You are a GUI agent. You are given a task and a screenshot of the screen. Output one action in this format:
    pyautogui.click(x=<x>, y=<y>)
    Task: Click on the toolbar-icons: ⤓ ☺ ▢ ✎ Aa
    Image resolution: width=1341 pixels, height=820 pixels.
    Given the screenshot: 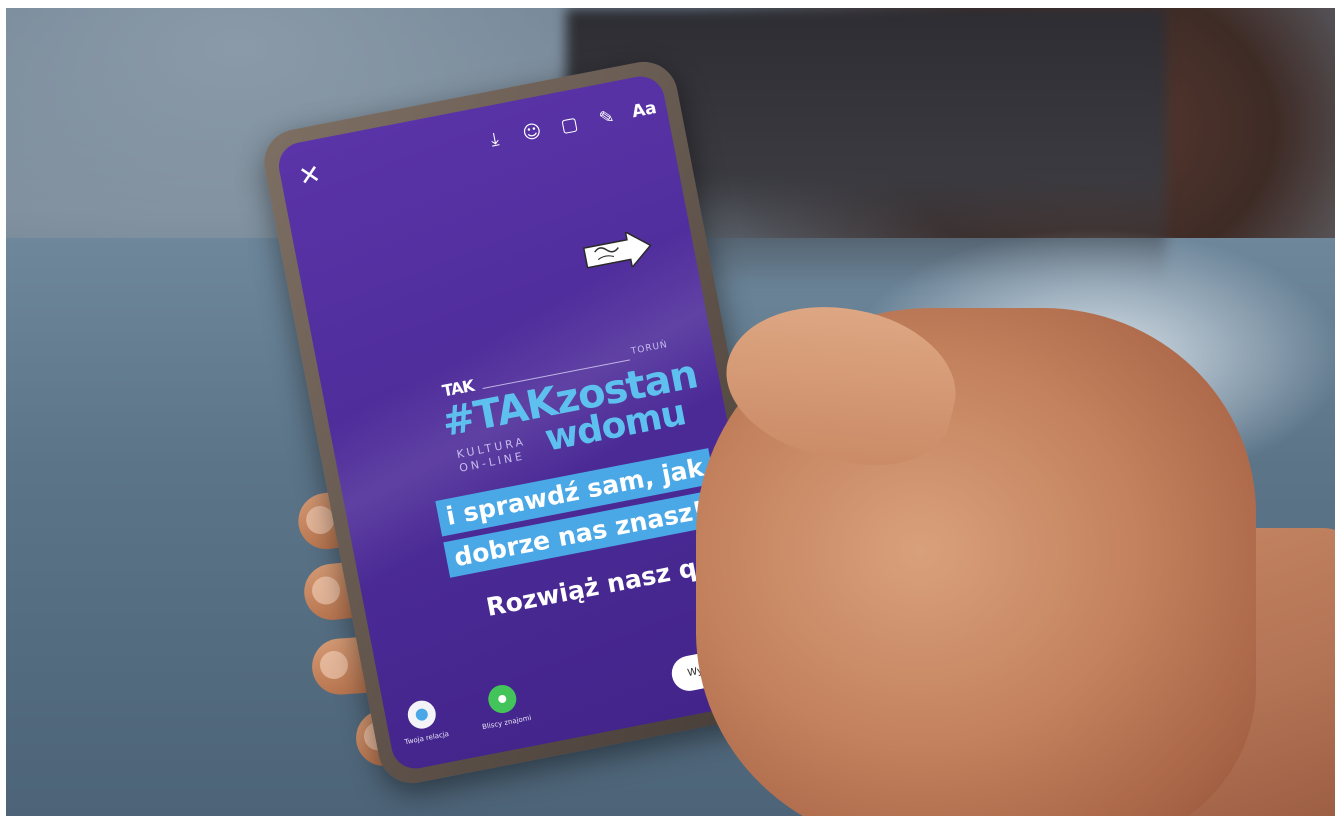 What is the action you would take?
    pyautogui.click(x=570, y=124)
    